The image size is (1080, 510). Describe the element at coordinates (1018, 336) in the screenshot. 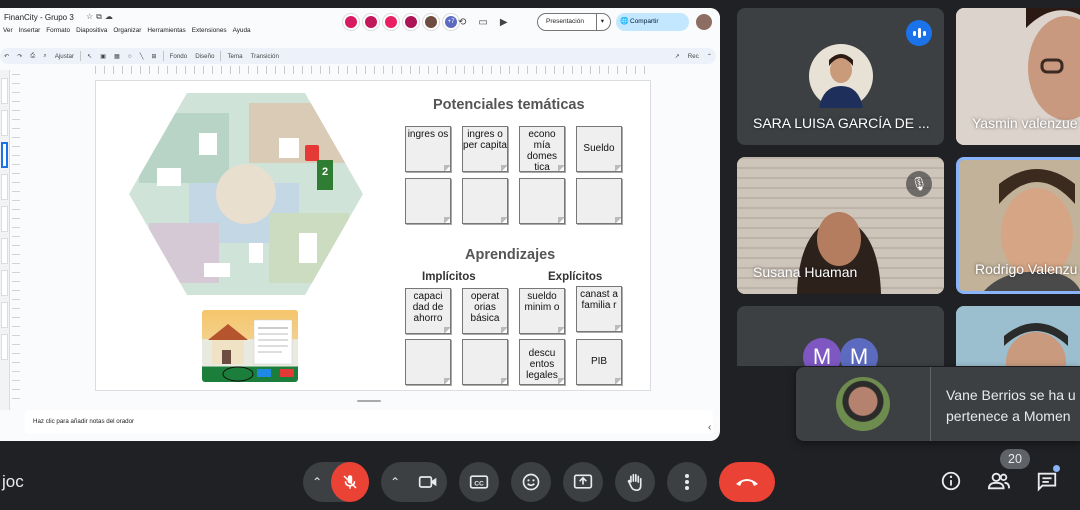

I see `participant-tile` at that location.